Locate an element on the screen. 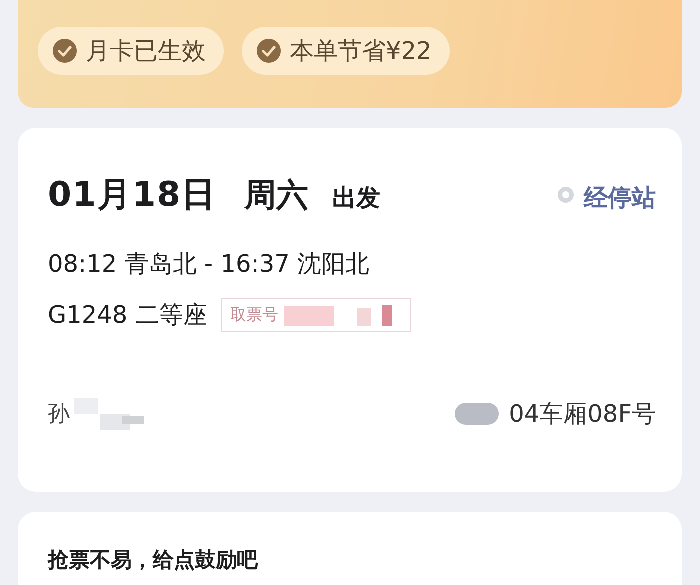 The image size is (700, 585). chip-label: 月卡已生效 is located at coordinates (146, 51).